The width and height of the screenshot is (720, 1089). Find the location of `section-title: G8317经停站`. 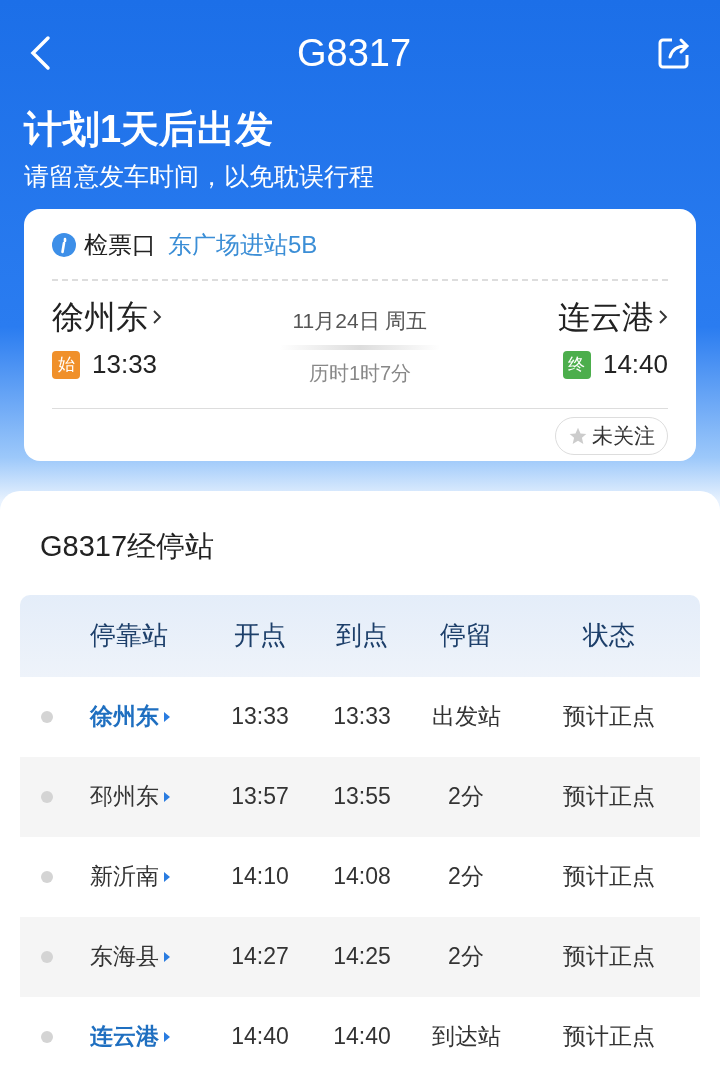

section-title: G8317经停站 is located at coordinates (127, 546).